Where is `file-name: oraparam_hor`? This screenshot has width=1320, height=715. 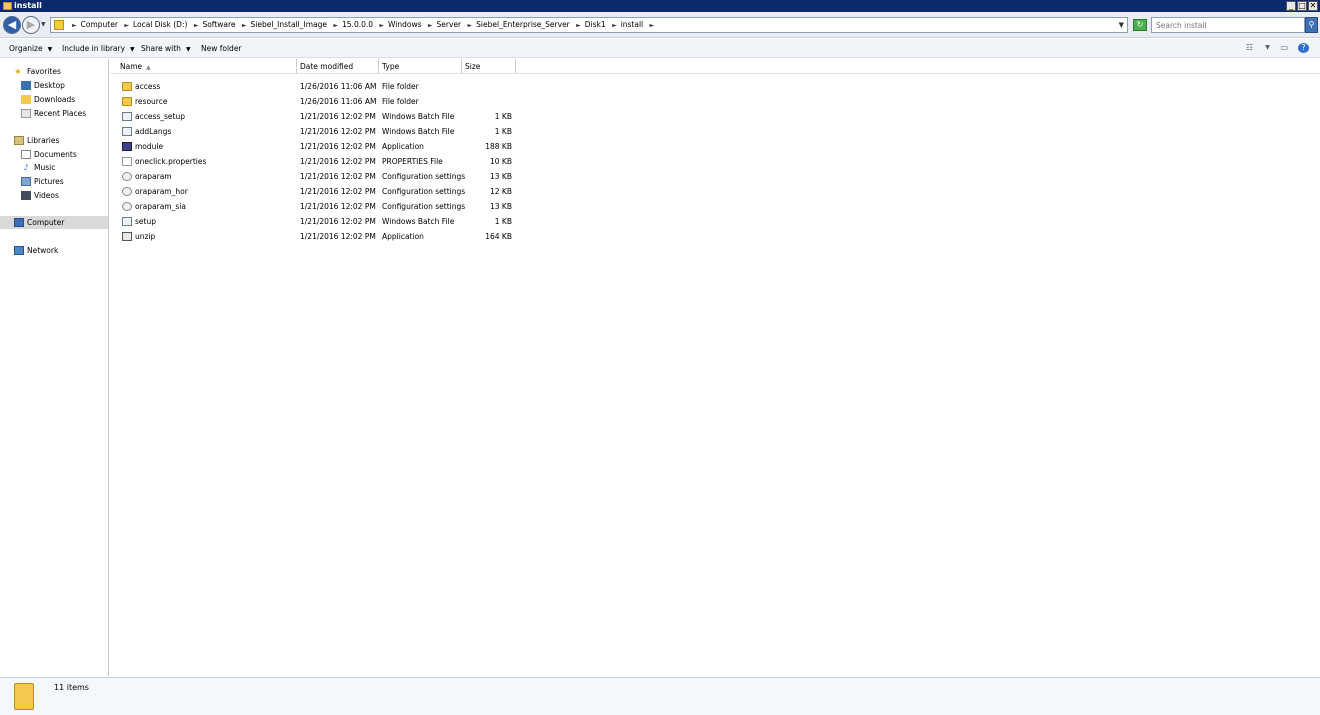 file-name: oraparam_hor is located at coordinates (161, 191).